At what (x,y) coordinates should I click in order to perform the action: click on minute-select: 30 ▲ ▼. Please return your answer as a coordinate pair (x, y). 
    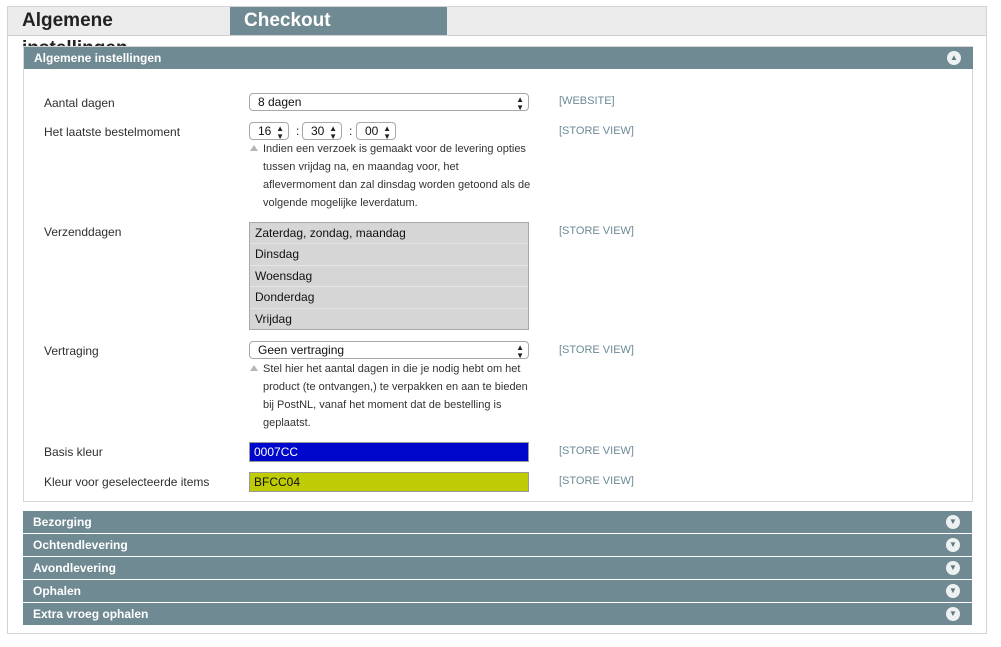
    Looking at the image, I should click on (322, 131).